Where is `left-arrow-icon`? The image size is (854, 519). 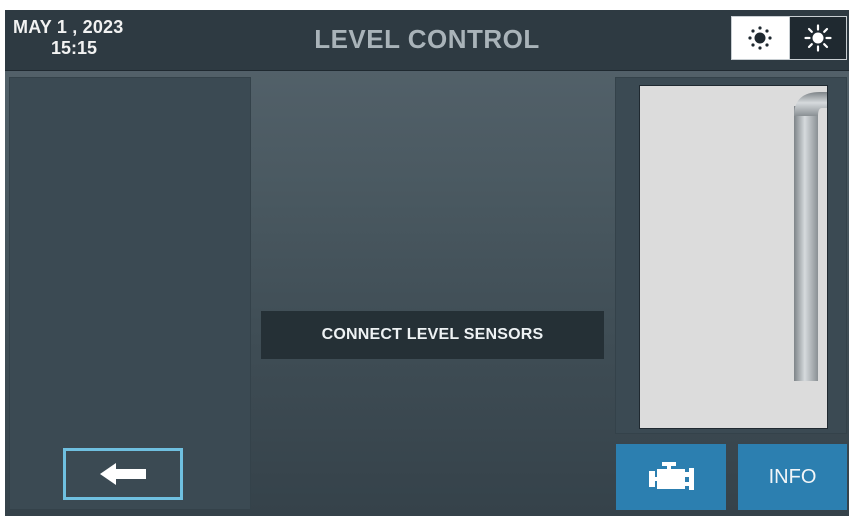
left-arrow-icon is located at coordinates (123, 474).